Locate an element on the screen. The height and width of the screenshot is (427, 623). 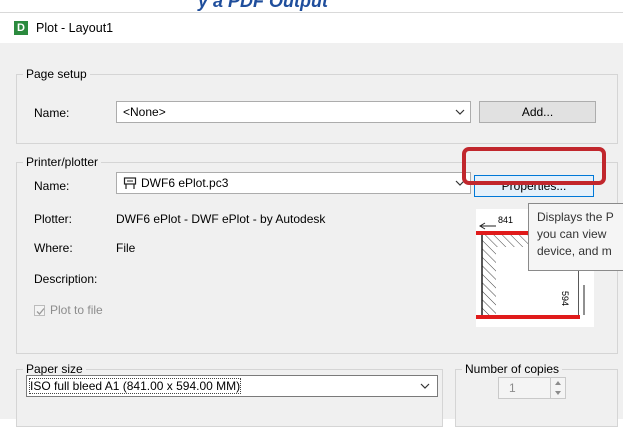
tooltip-line: Displays the P is located at coordinates (575, 217).